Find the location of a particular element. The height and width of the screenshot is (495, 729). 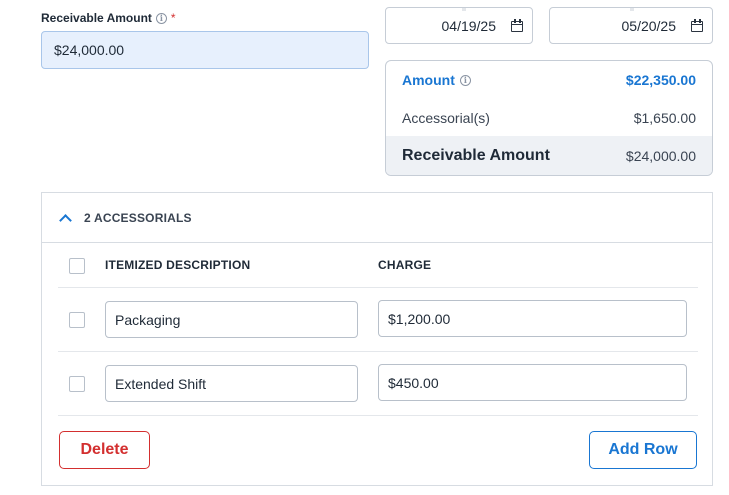

summary-accessorials-label: Accessorial(s) is located at coordinates (446, 118).